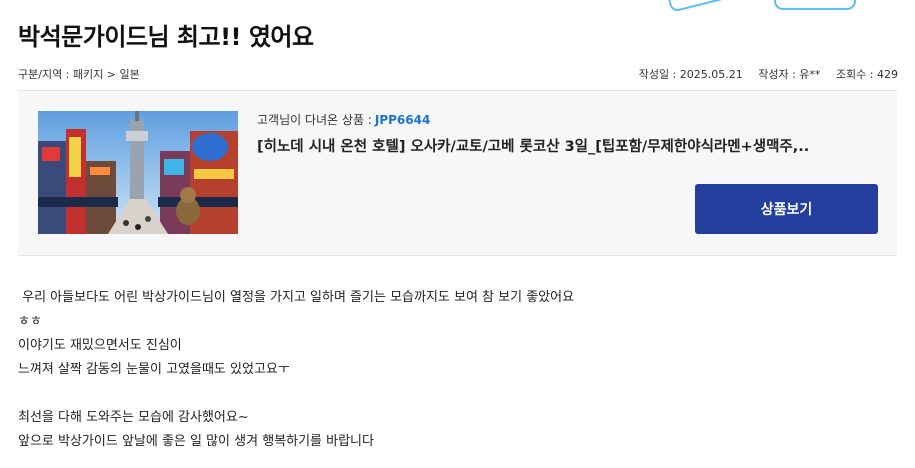 The height and width of the screenshot is (468, 915). Describe the element at coordinates (154, 369) in the screenshot. I see `review-line: 느껴져 살짝 감동의 눈물이 고였을때도 있었고요ㅜ` at that location.